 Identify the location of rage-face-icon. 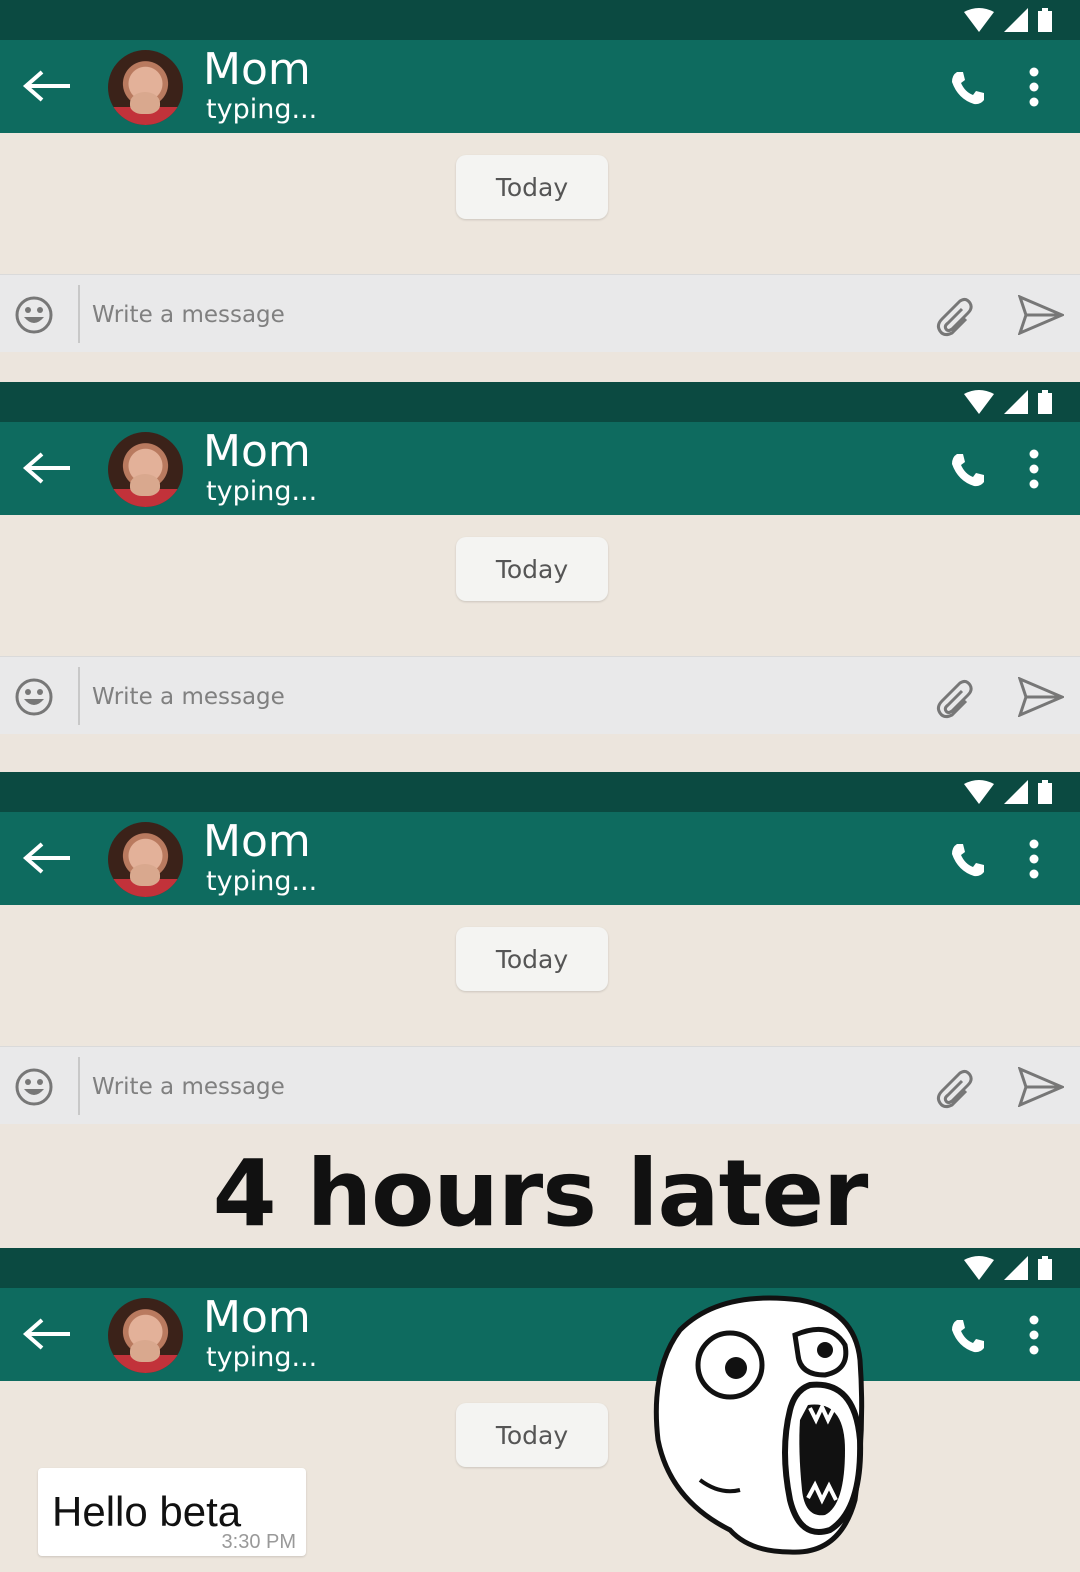
(759, 1425).